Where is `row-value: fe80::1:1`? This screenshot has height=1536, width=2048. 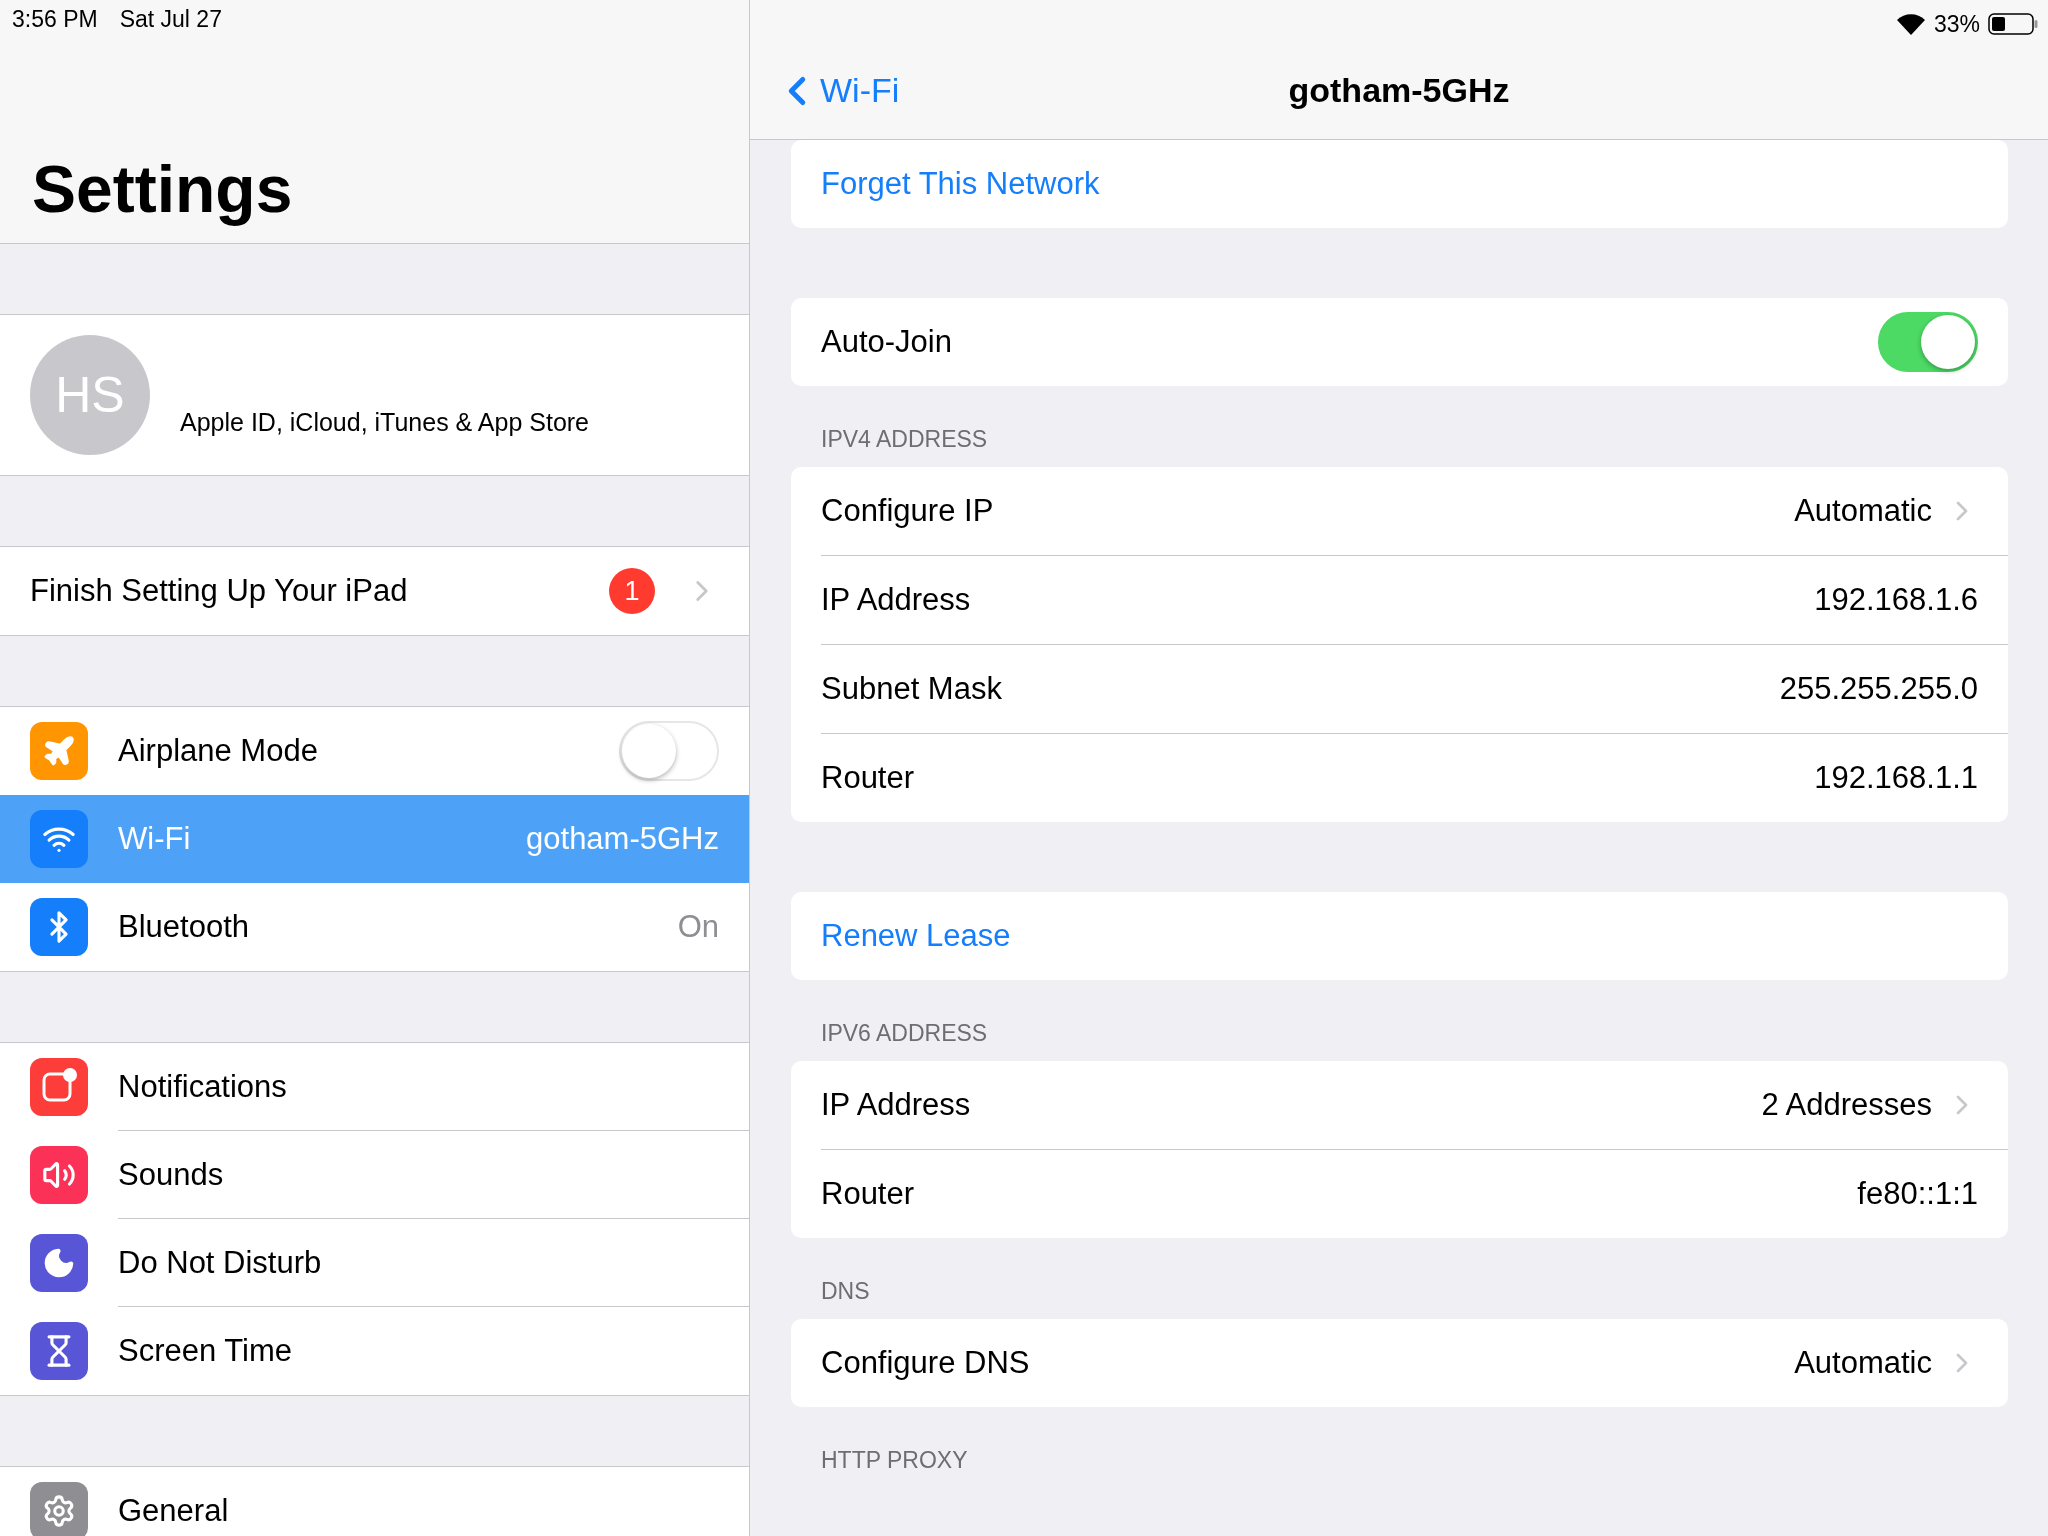
row-value: fe80::1:1 is located at coordinates (1917, 1194).